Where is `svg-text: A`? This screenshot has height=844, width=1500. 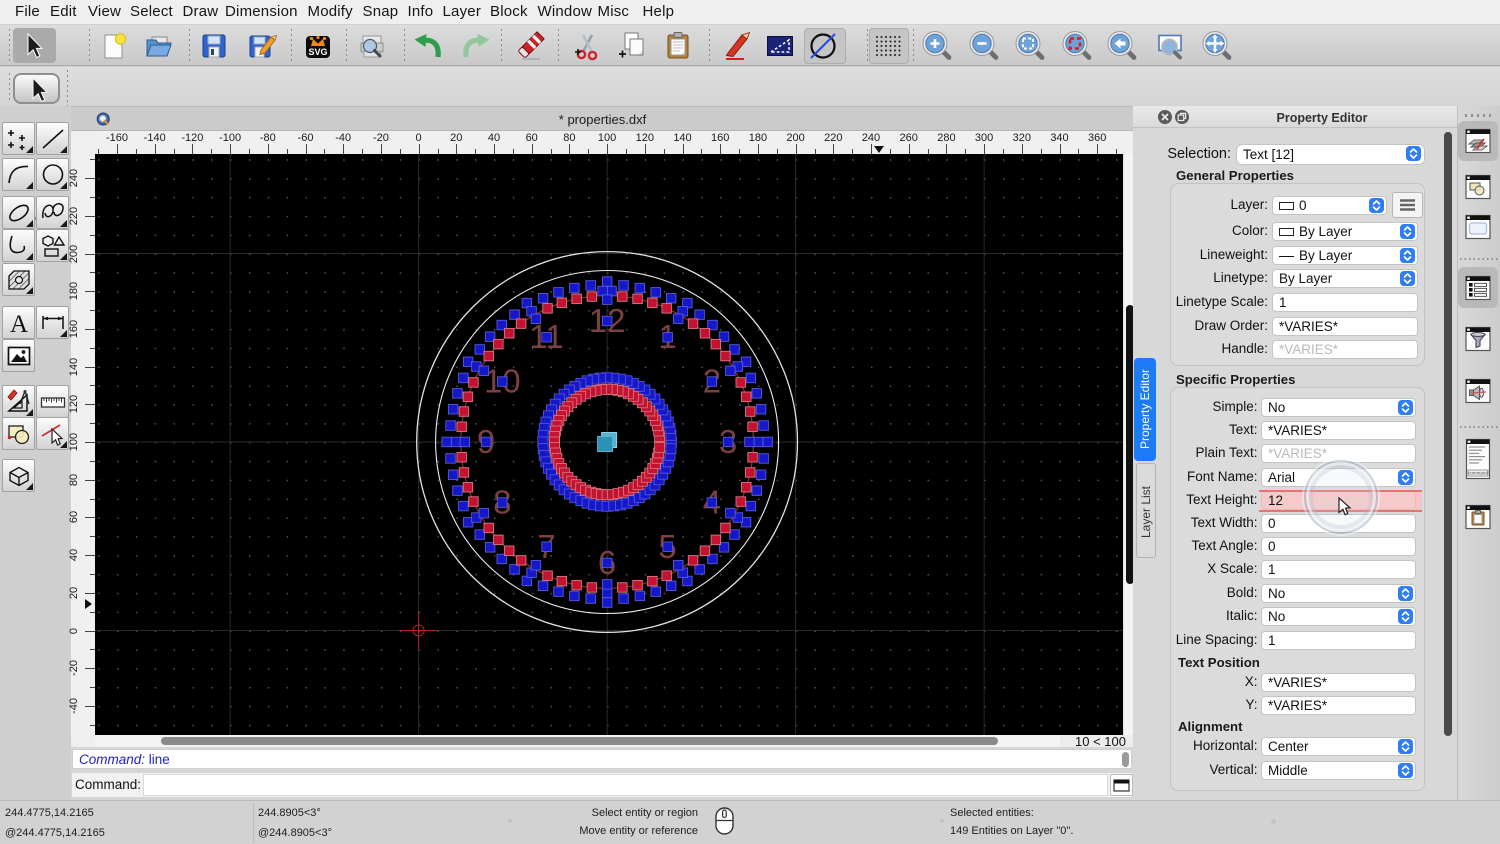
svg-text: A is located at coordinates (19, 323).